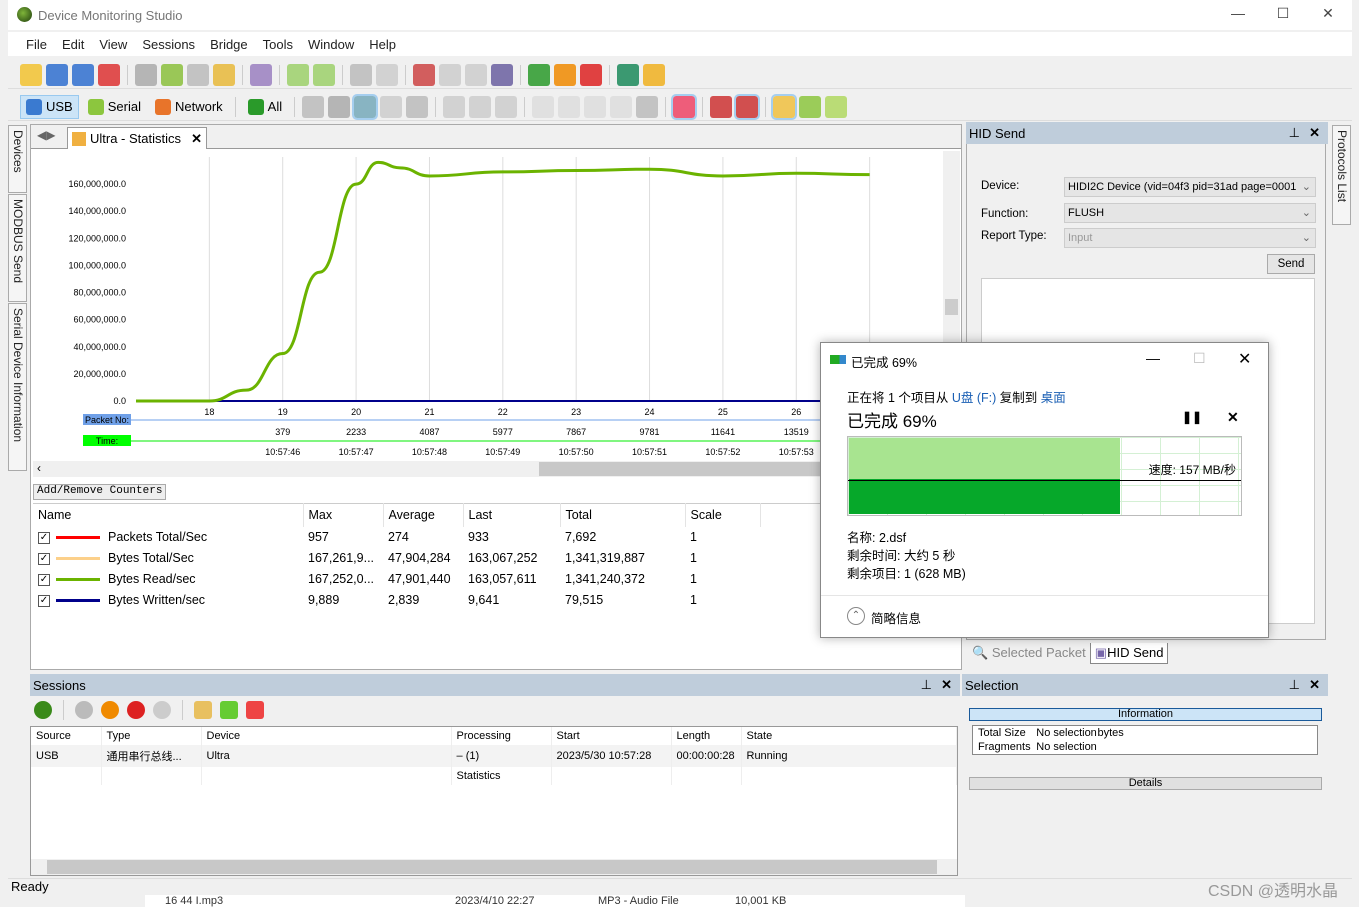  Describe the element at coordinates (46, 135) in the screenshot. I see `tab-scroll-arrows-icon: ◀▶` at that location.